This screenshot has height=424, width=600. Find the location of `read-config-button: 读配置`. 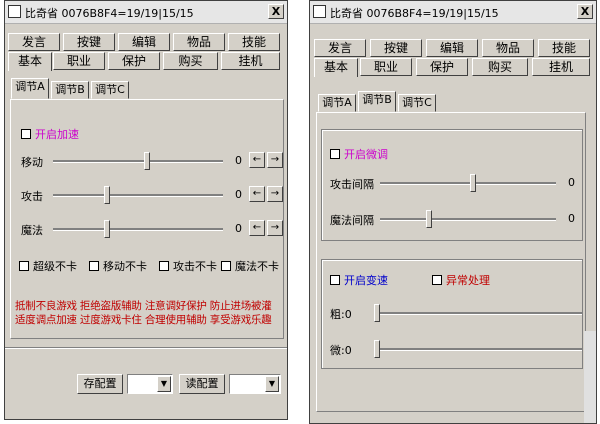

read-config-button: 读配置 is located at coordinates (202, 384).